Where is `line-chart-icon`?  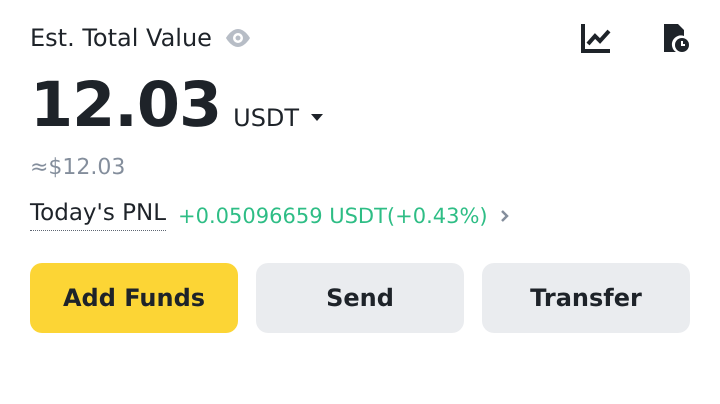 line-chart-icon is located at coordinates (596, 38).